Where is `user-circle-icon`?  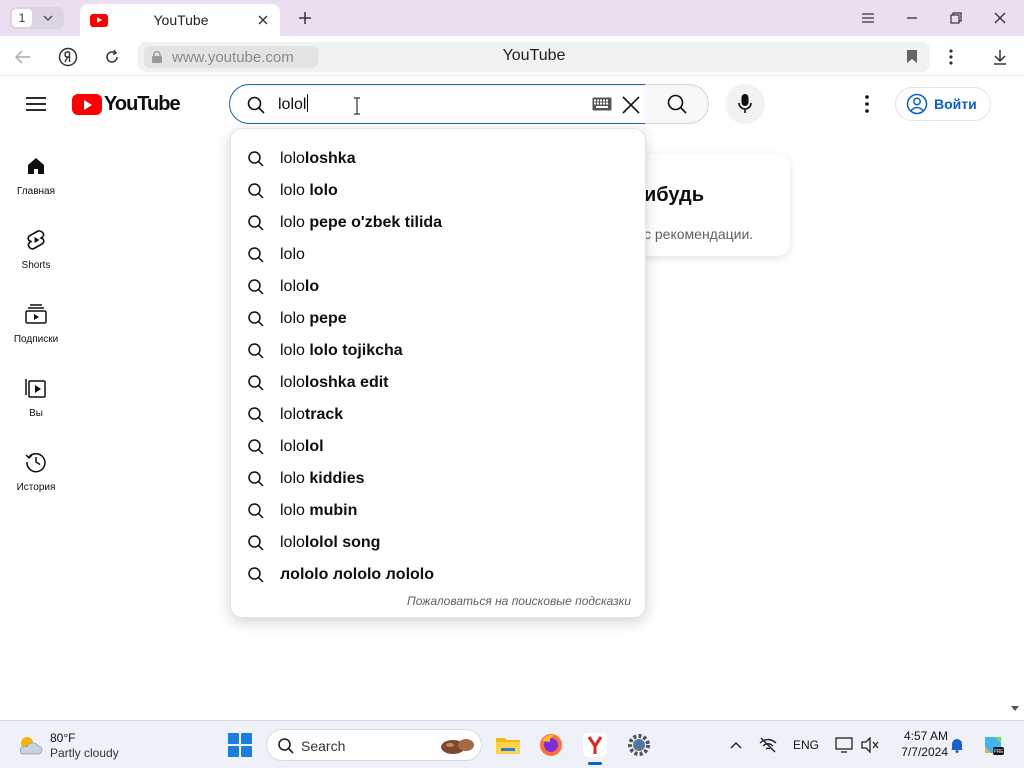
user-circle-icon is located at coordinates (917, 104).